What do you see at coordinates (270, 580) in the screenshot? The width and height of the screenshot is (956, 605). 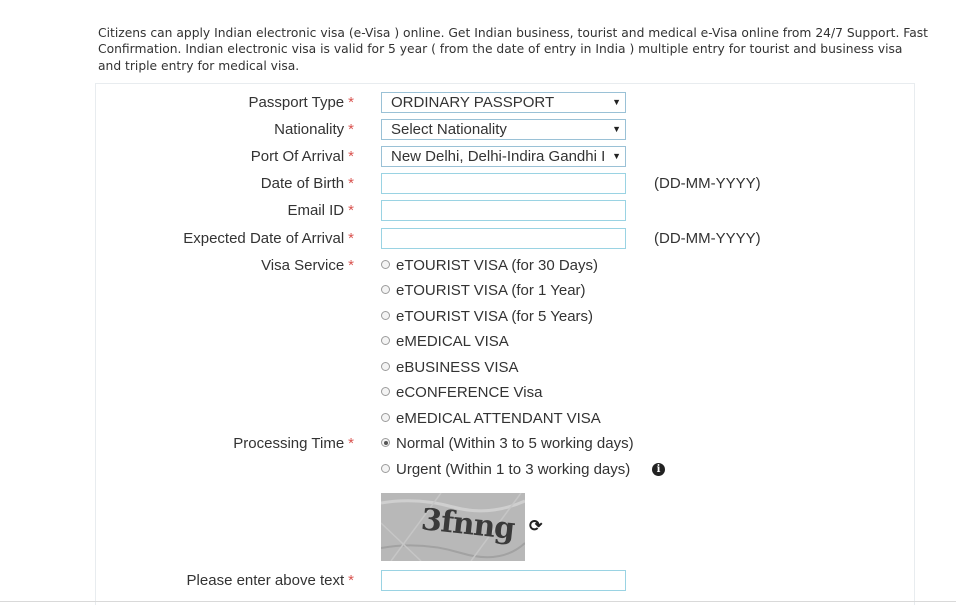 I see `captcha-input-label: Please enter above text *` at bounding box center [270, 580].